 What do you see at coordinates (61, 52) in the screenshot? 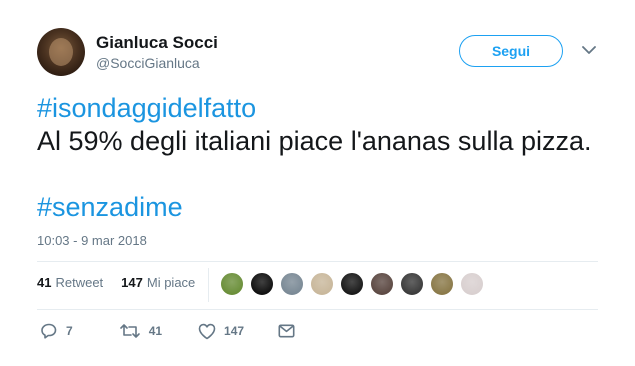
I see `user-avatar` at bounding box center [61, 52].